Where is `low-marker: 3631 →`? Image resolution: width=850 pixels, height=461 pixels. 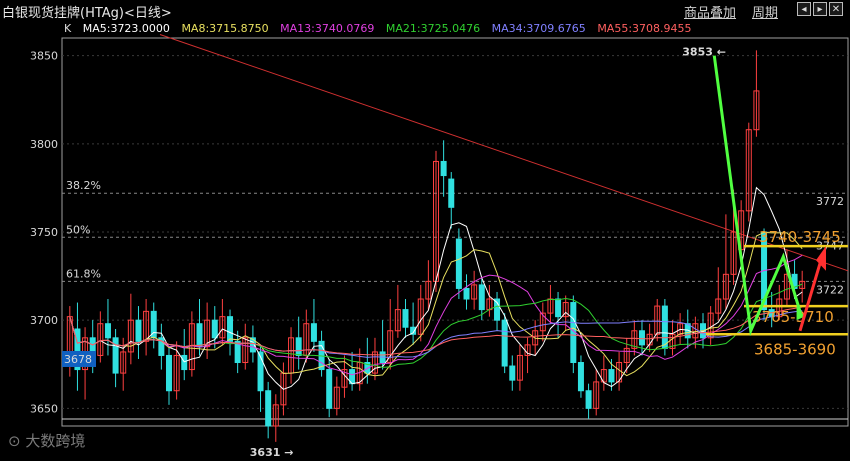 low-marker: 3631 → is located at coordinates (272, 452).